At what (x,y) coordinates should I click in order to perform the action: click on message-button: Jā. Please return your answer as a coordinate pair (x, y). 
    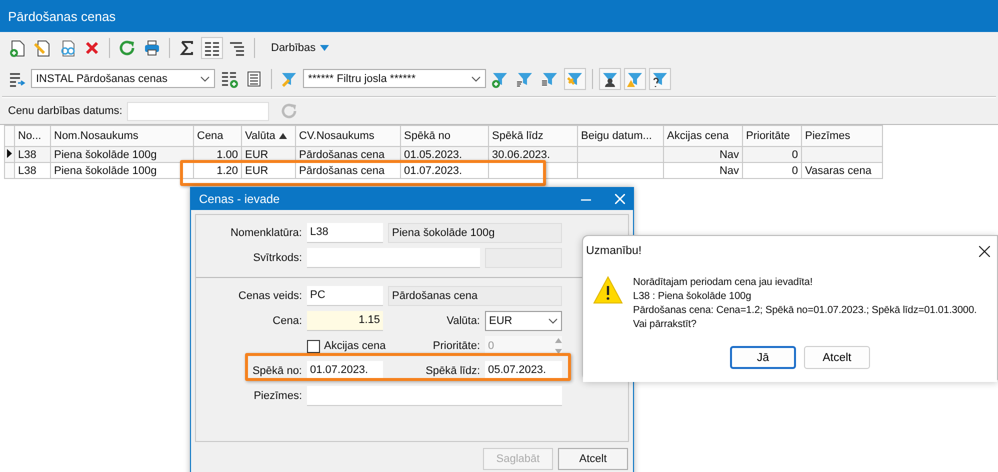
    Looking at the image, I should click on (763, 357).